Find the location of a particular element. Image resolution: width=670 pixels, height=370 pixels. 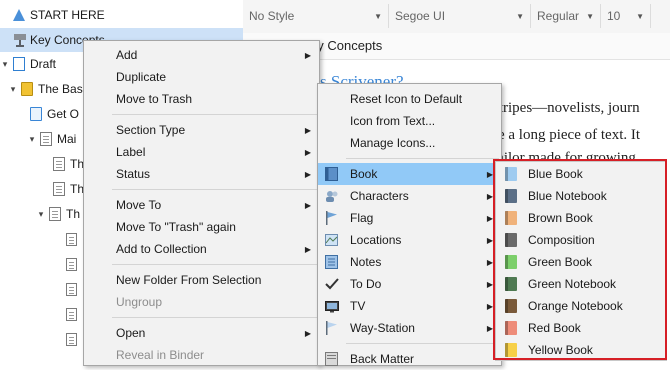

paragraph-style-select: No Style ▼ is located at coordinates (316, 16).